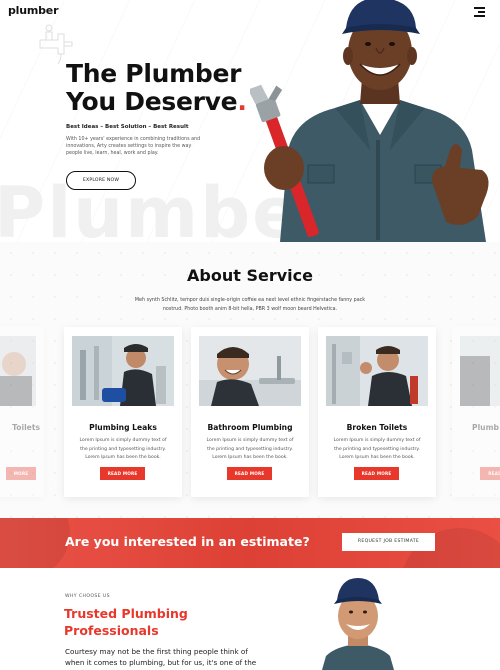 The width and height of the screenshot is (500, 670). I want to click on service-card-title: Broken Toilets, so click(377, 427).